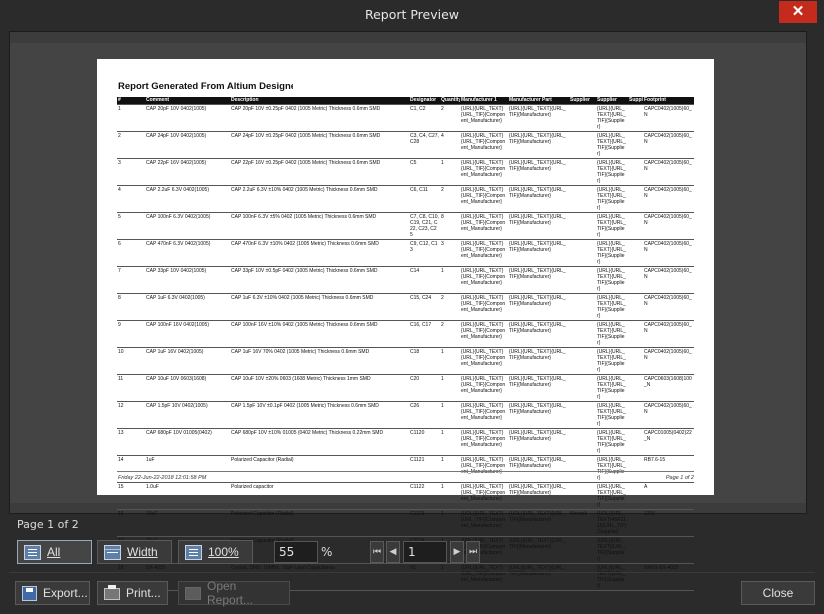  I want to click on table-cell: 2, so click(450, 198).